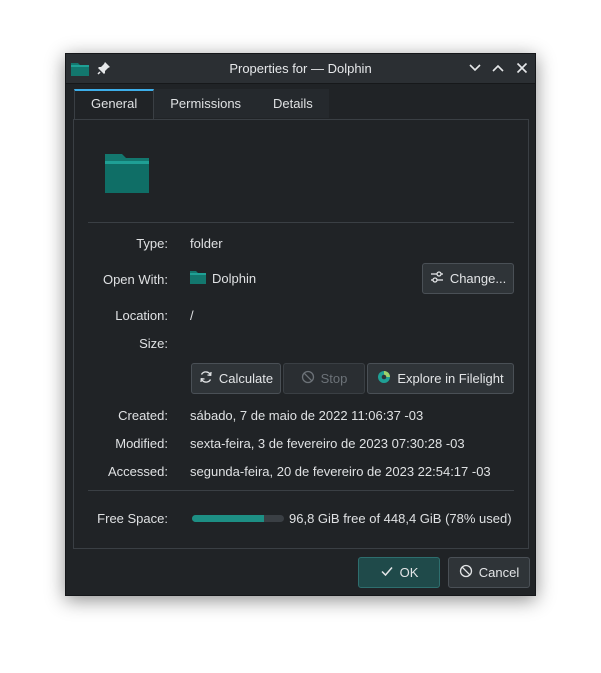 This screenshot has width=601, height=673. What do you see at coordinates (400, 518) in the screenshot?
I see `free-space-value: 96,8 GiB free of 448,4 GiB (78% used)` at bounding box center [400, 518].